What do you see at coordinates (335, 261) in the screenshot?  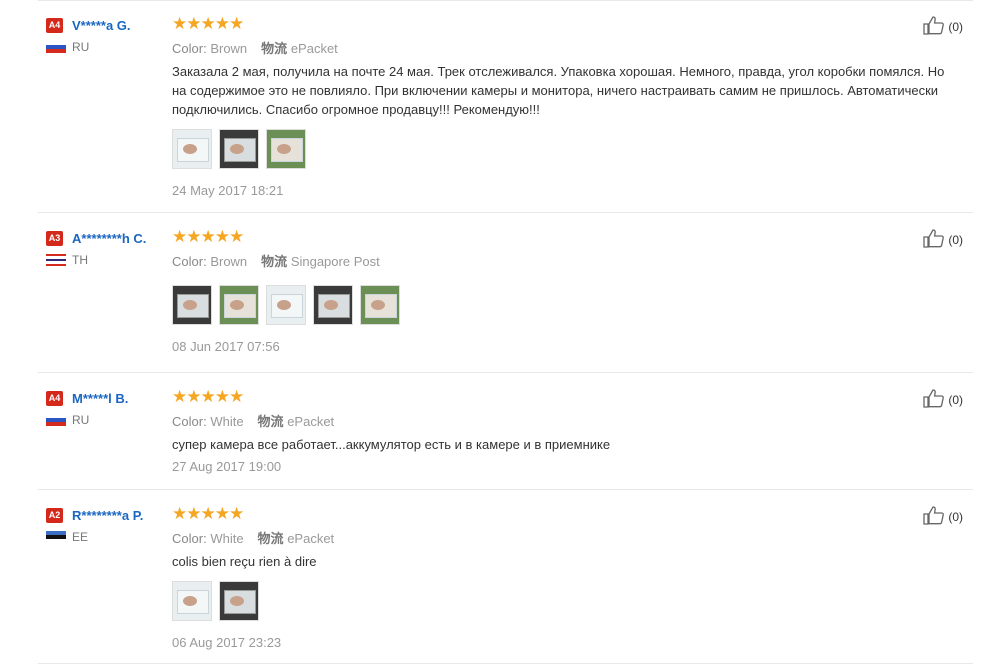 I see `shipping-method: Singapore Post` at bounding box center [335, 261].